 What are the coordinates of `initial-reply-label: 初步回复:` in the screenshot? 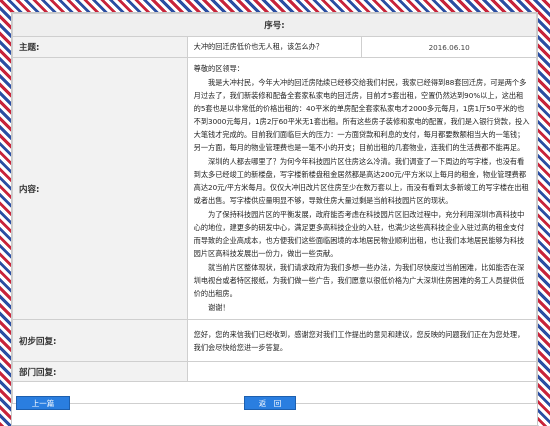 It's located at (100, 340).